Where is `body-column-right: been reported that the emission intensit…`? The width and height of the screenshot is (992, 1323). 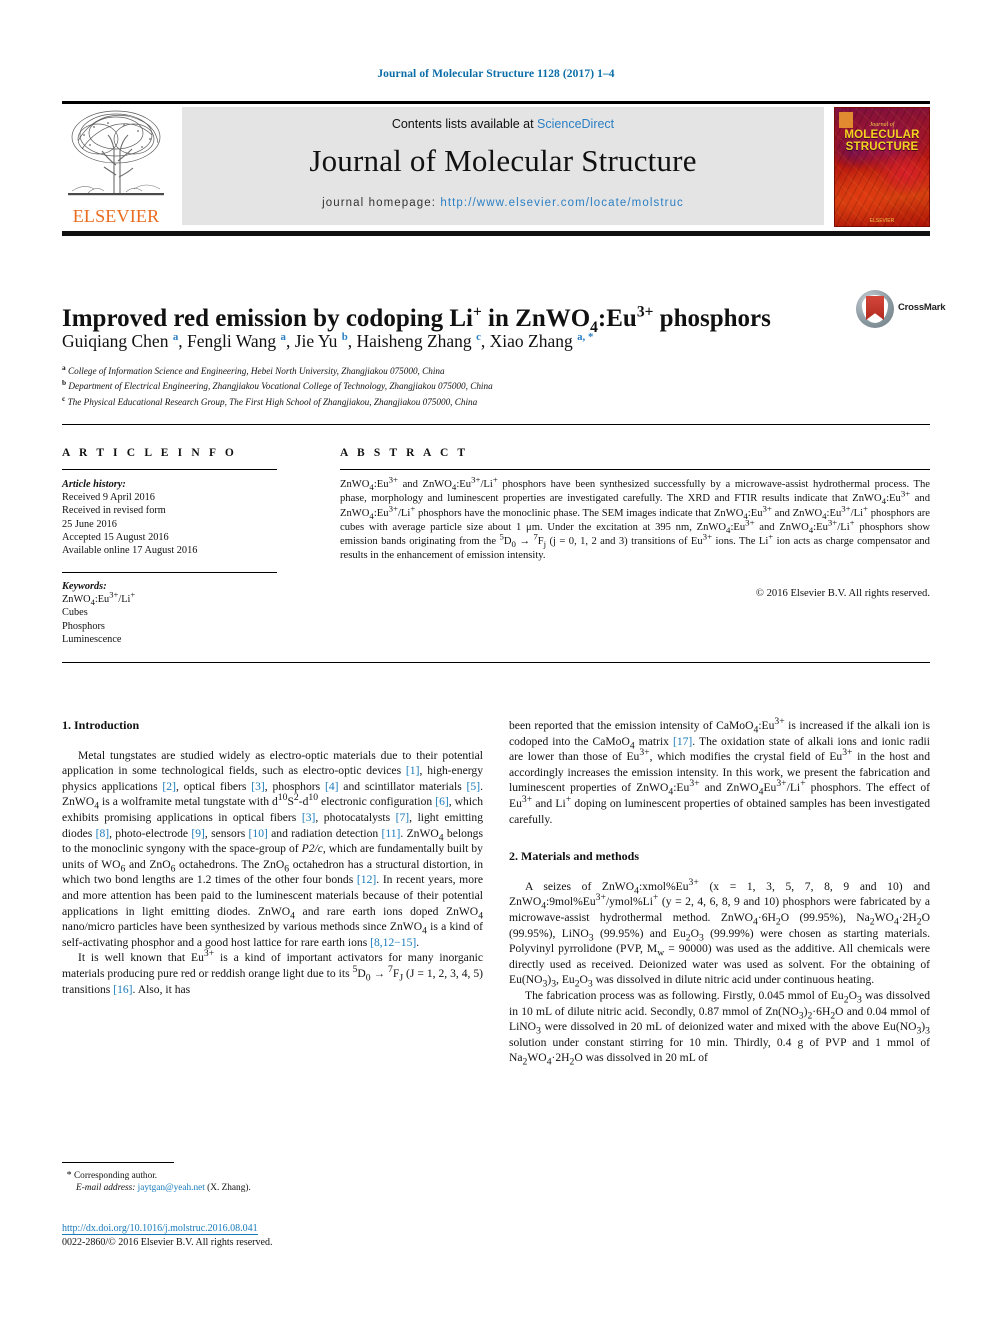
body-column-right: been reported that the emission intensit… is located at coordinates (720, 892).